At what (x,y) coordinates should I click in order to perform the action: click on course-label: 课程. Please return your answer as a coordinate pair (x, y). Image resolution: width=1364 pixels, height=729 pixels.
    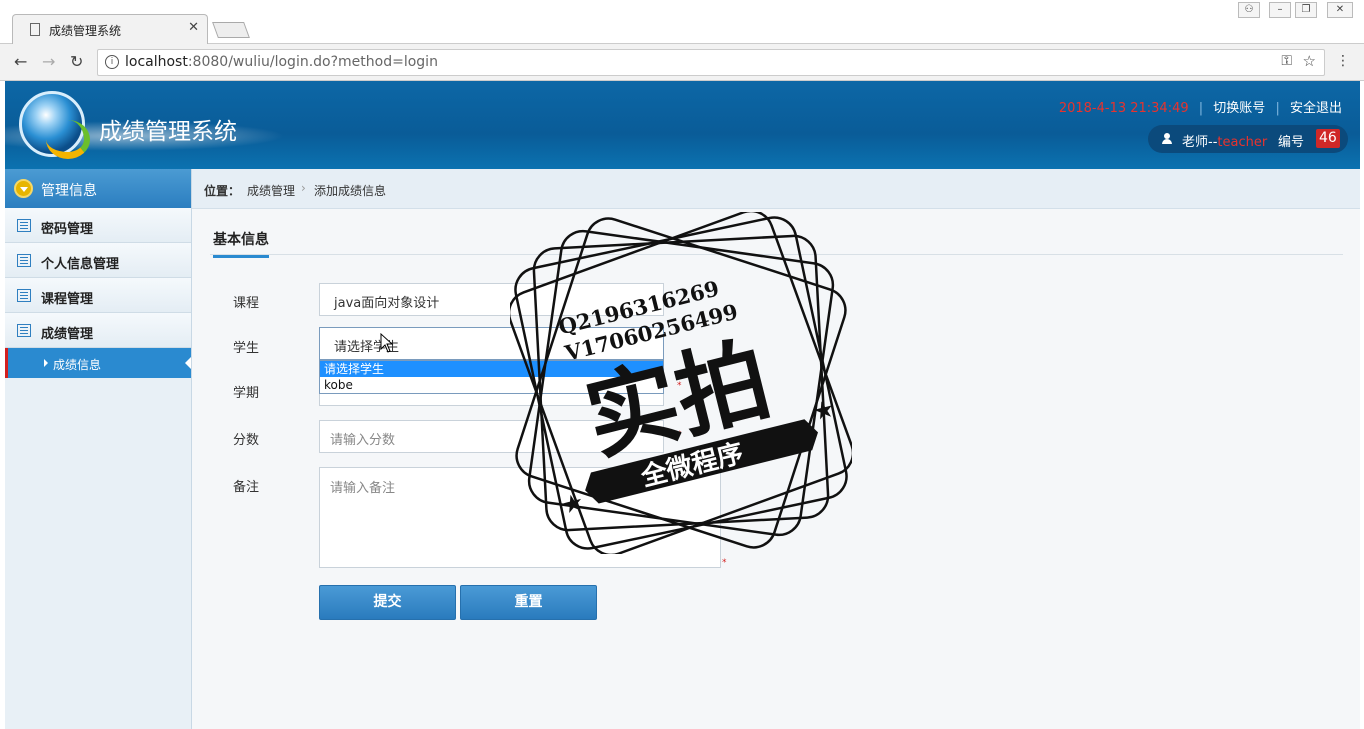
    Looking at the image, I should click on (246, 303).